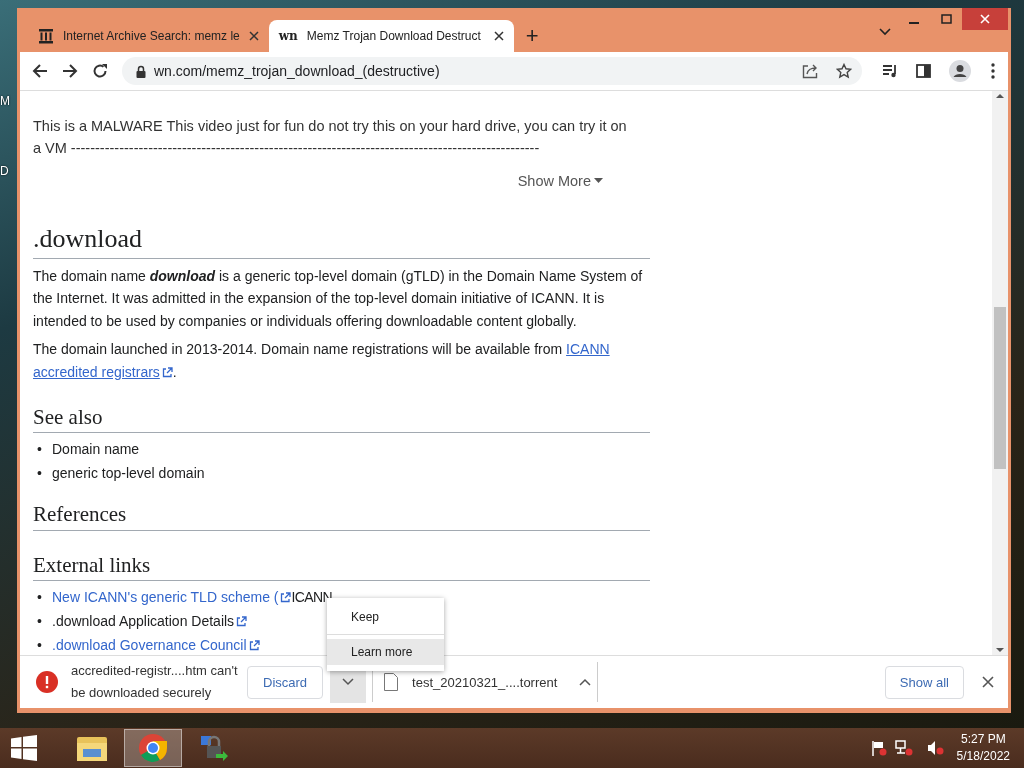  I want to click on browser-tab: wn Memz Trojan Download Destruct, so click(391, 36).